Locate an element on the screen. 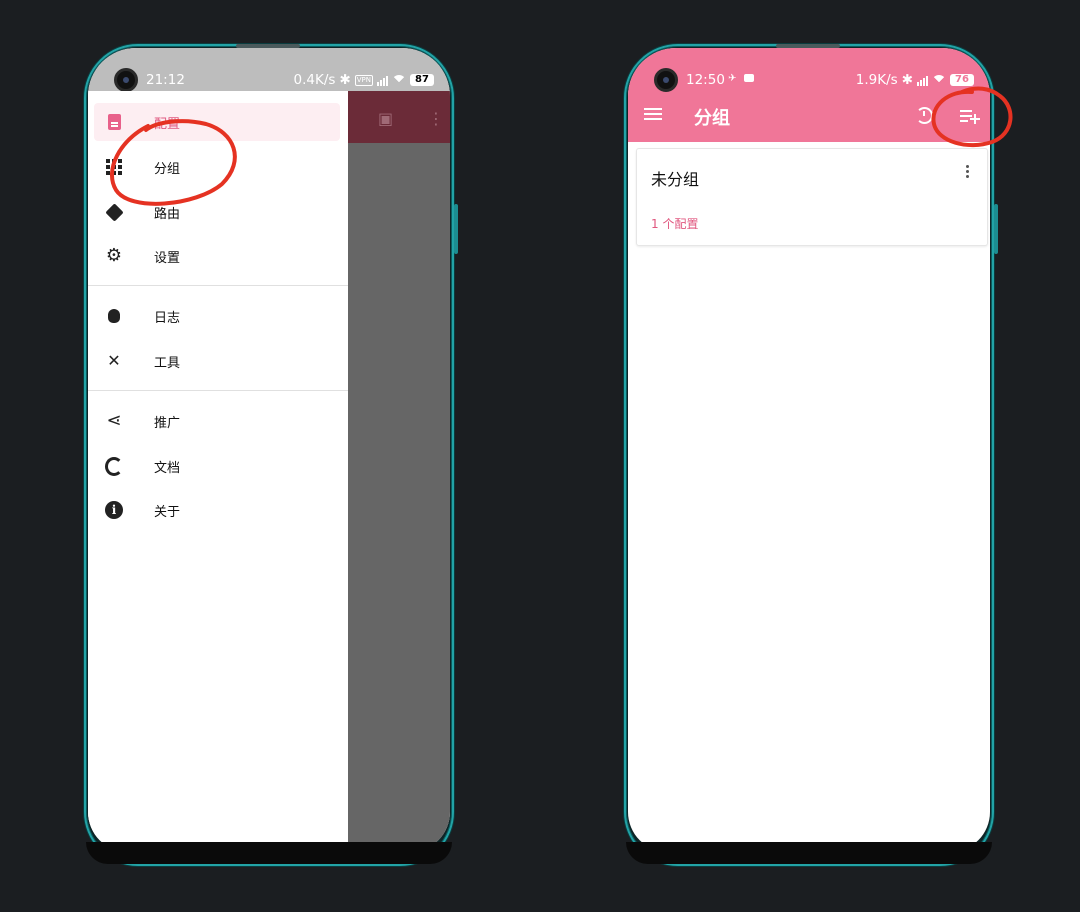 This screenshot has width=1080, height=912. group-card: 未分组 1 个配置 is located at coordinates (812, 197).